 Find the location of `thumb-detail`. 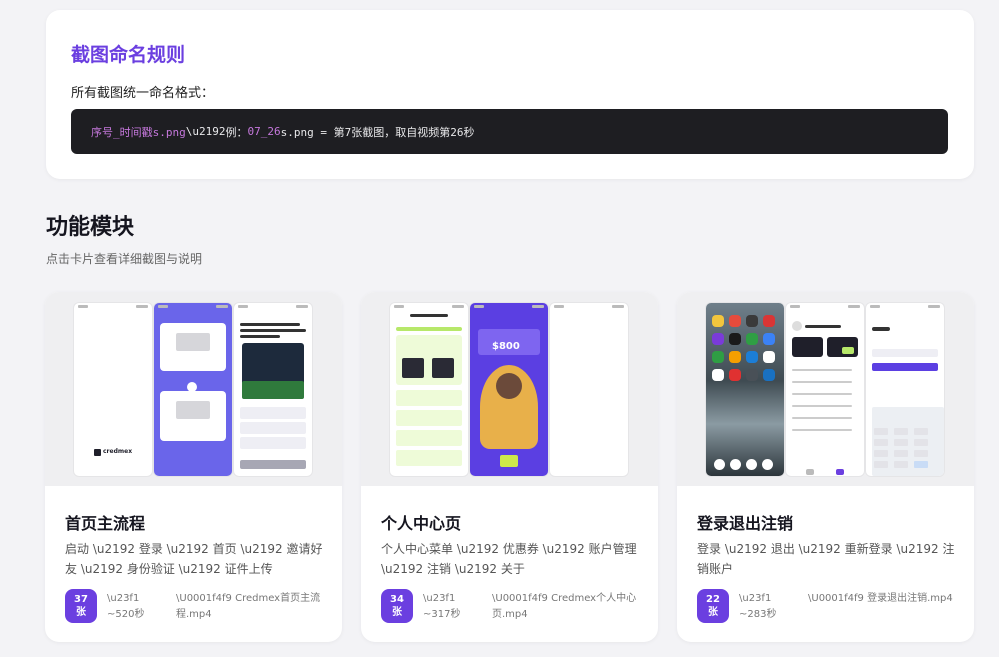

thumb-detail is located at coordinates (273, 389).